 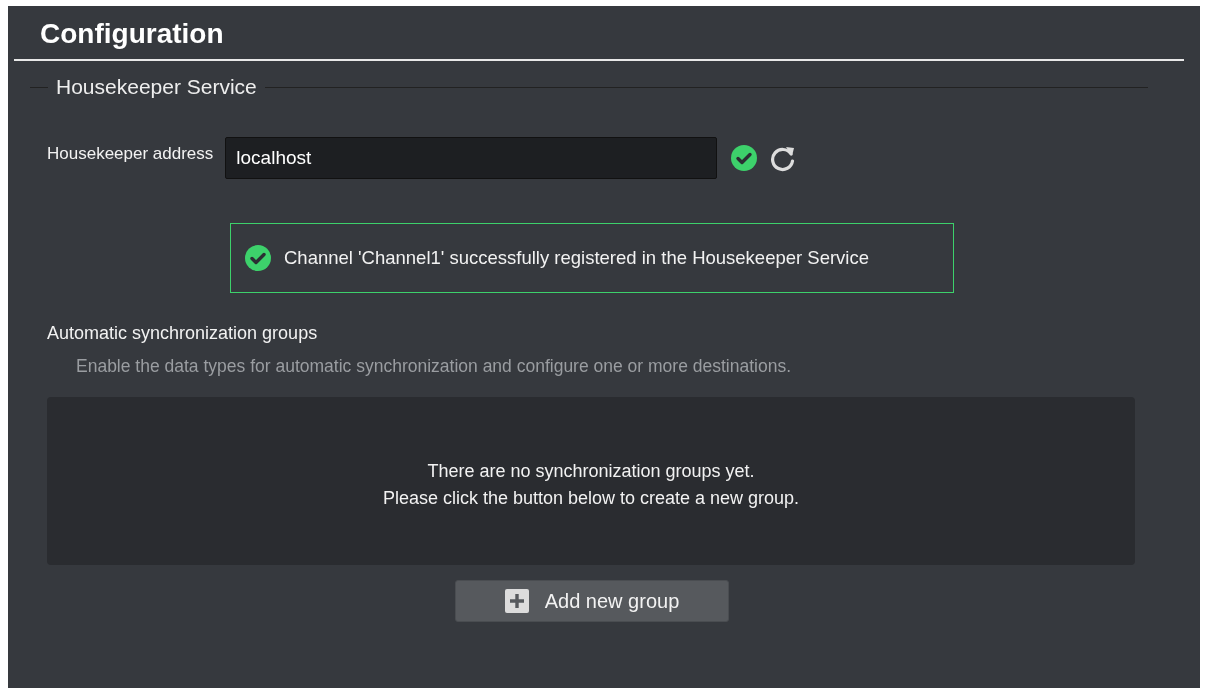 What do you see at coordinates (434, 366) in the screenshot?
I see `section-description: Enable the data types for automatic synchronization and configure one or more destinations.` at bounding box center [434, 366].